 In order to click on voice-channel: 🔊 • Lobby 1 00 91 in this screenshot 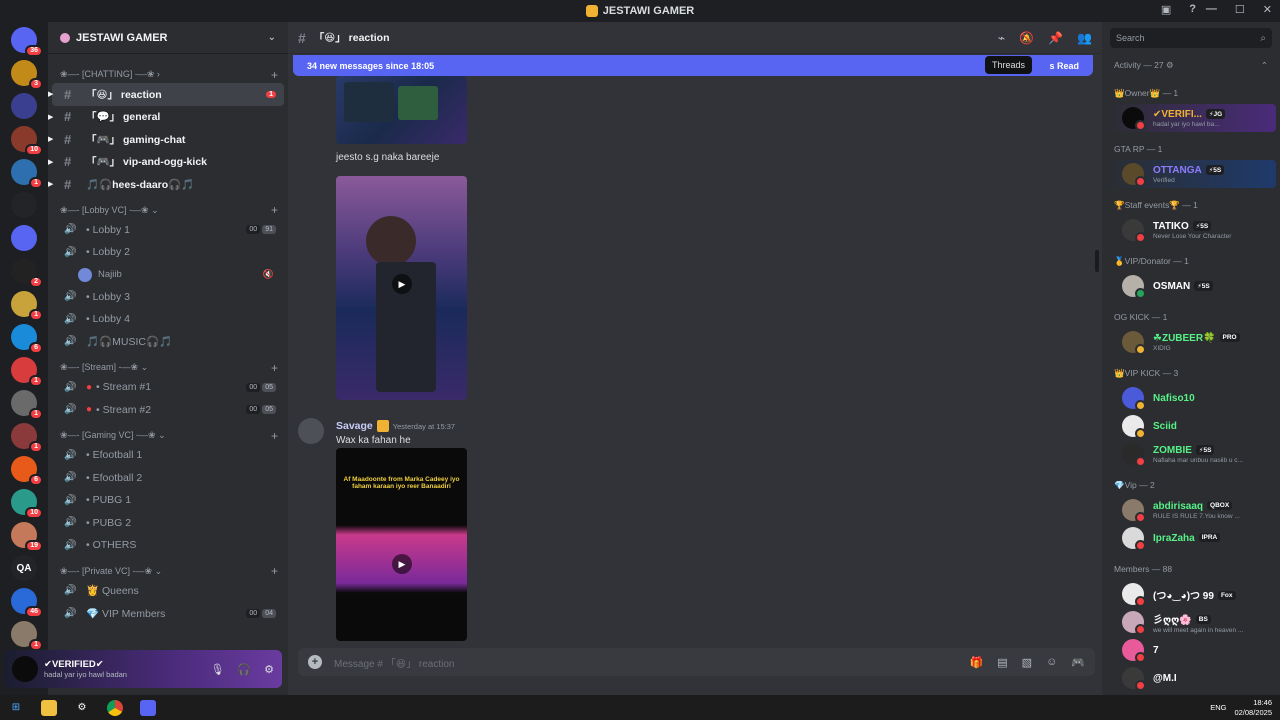, I will do `click(168, 230)`.